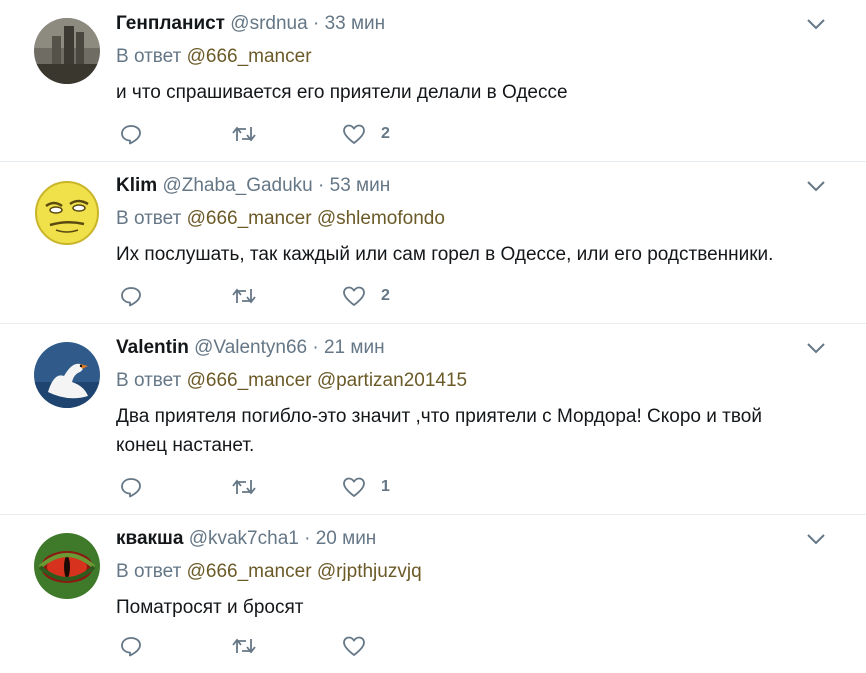 The image size is (866, 673). I want to click on like-count: 1, so click(385, 486).